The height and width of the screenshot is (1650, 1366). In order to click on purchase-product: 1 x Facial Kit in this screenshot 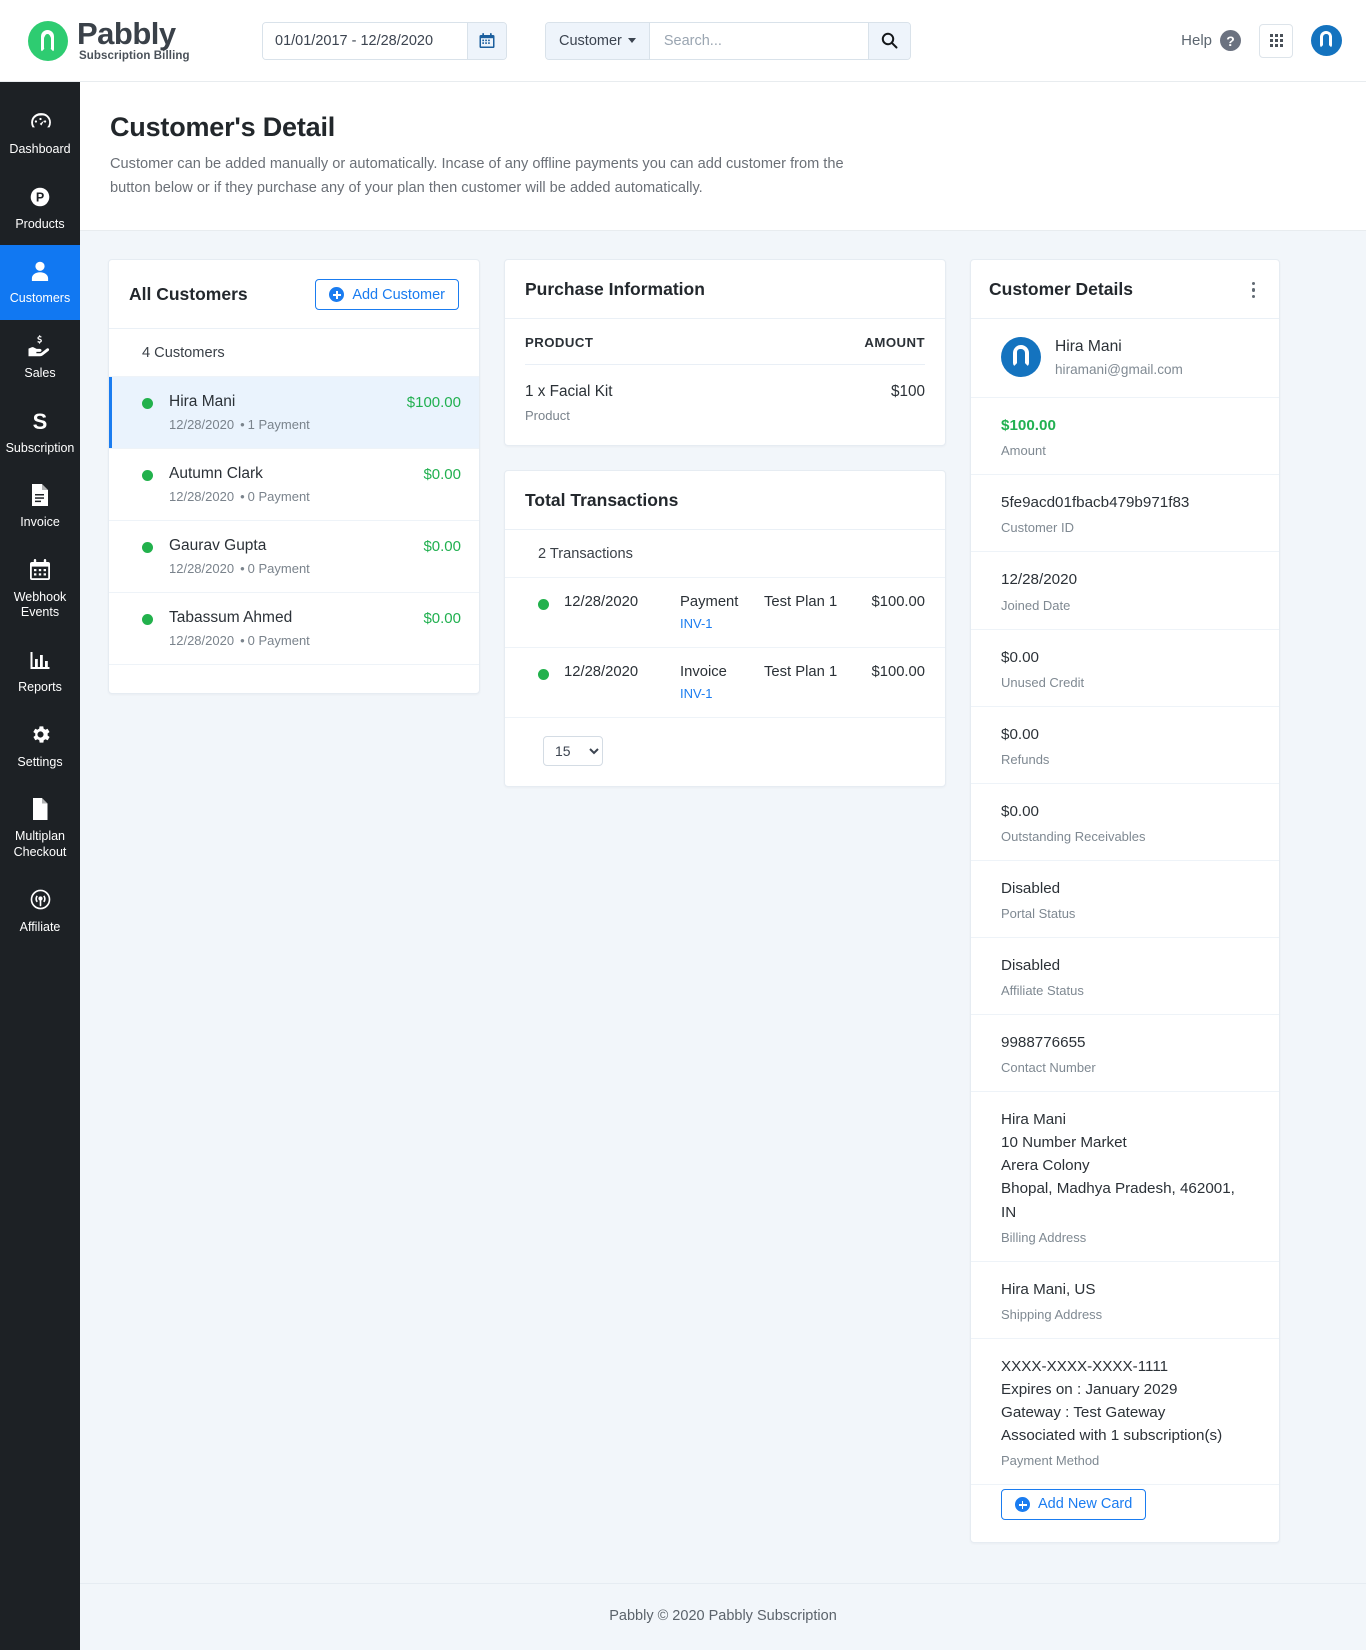, I will do `click(569, 392)`.